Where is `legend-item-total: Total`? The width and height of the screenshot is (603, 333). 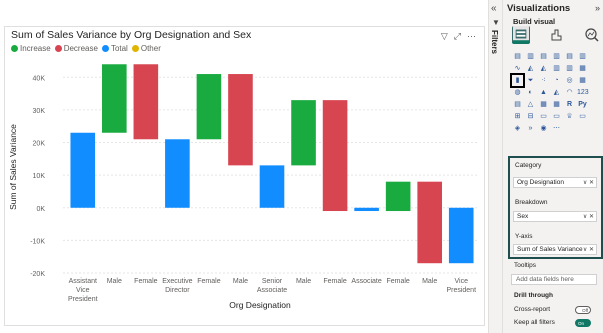
legend-item-total: Total is located at coordinates (114, 48).